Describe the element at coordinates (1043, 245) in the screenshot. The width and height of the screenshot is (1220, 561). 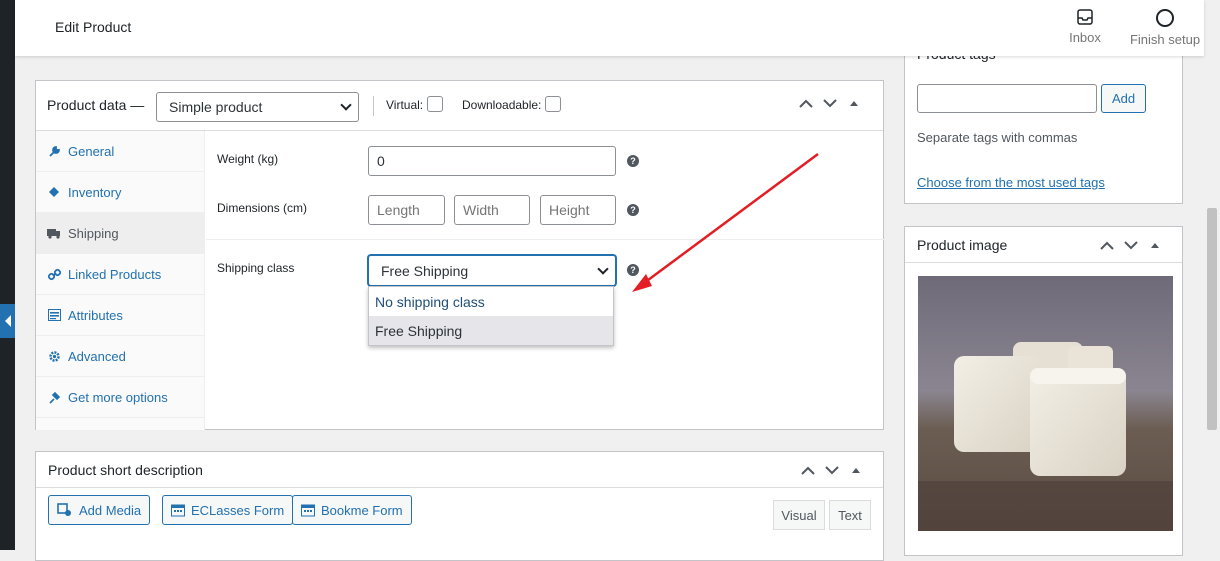
I see `product-image-header: Product image` at that location.